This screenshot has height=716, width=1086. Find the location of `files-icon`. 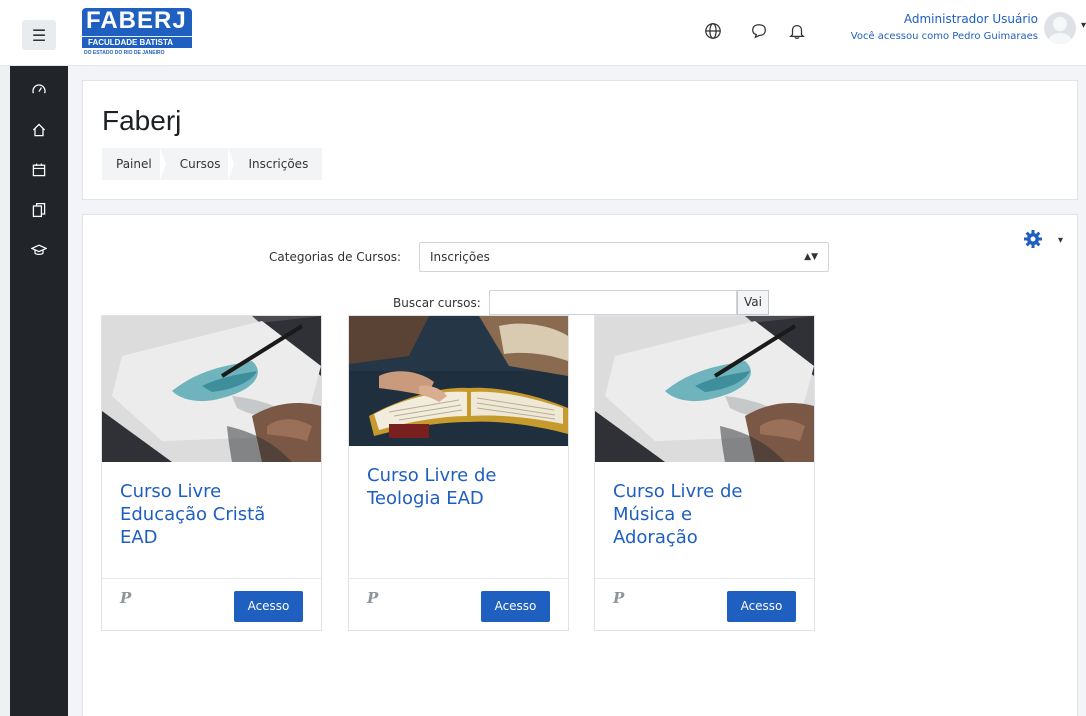

files-icon is located at coordinates (39, 210).